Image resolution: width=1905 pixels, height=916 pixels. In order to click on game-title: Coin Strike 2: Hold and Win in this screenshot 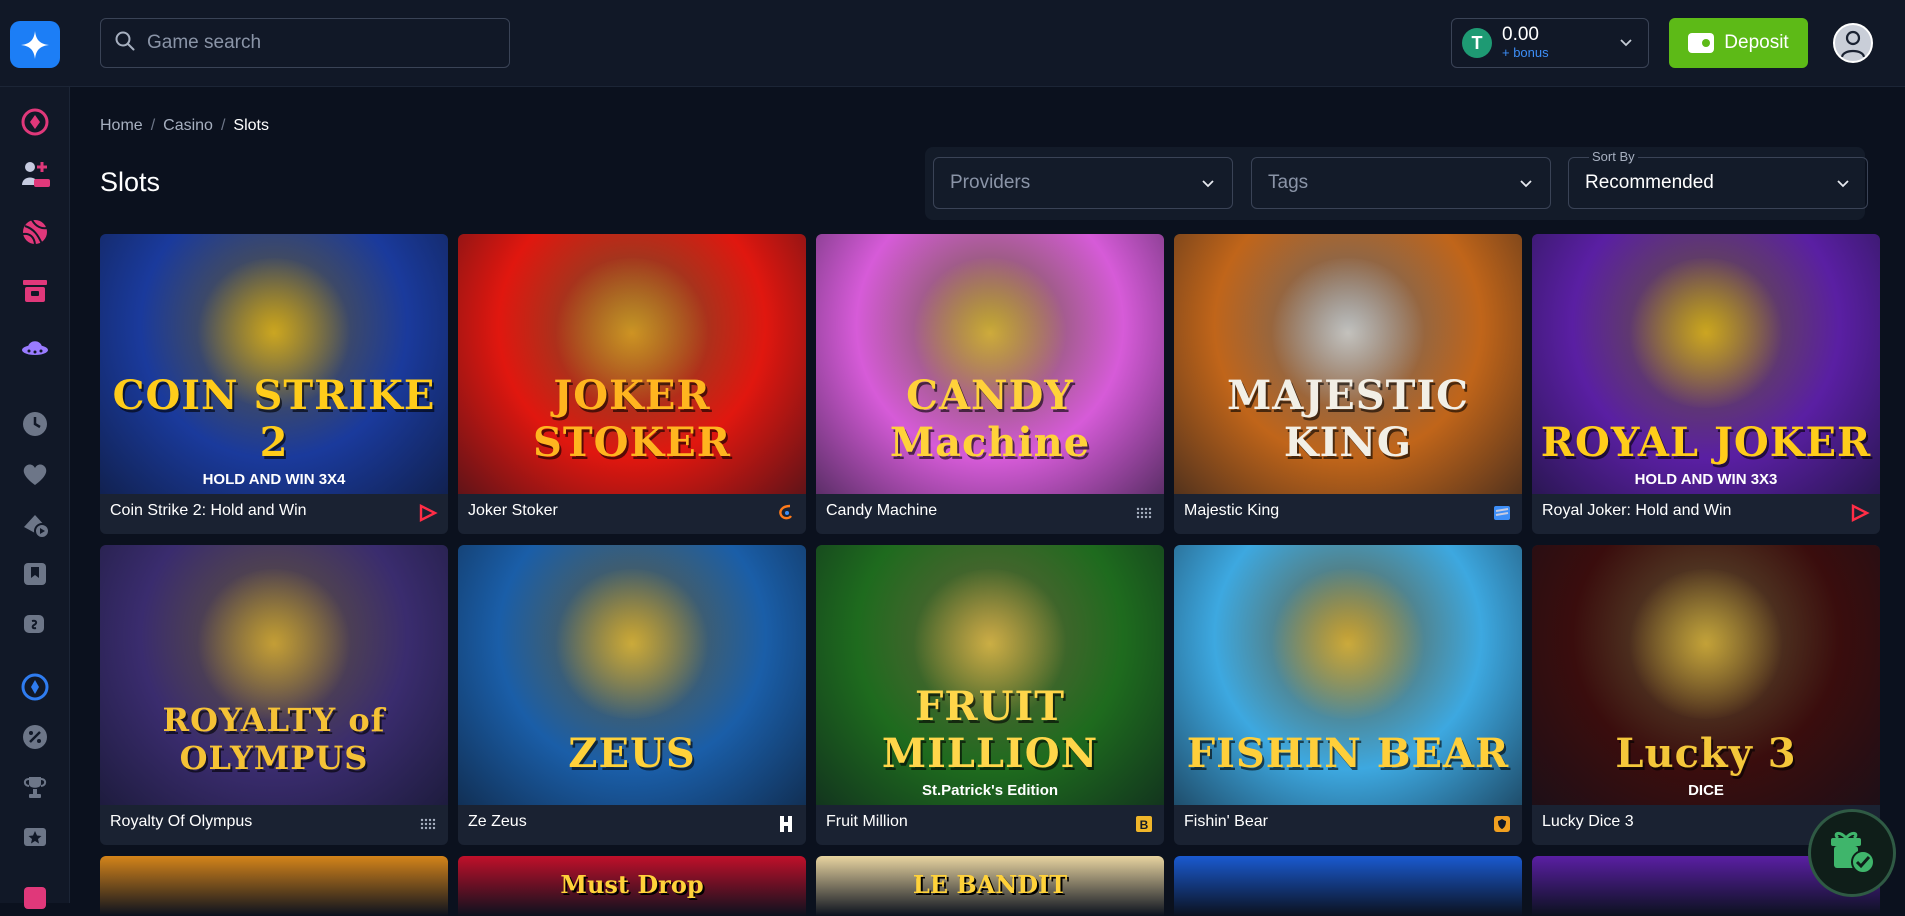, I will do `click(208, 510)`.